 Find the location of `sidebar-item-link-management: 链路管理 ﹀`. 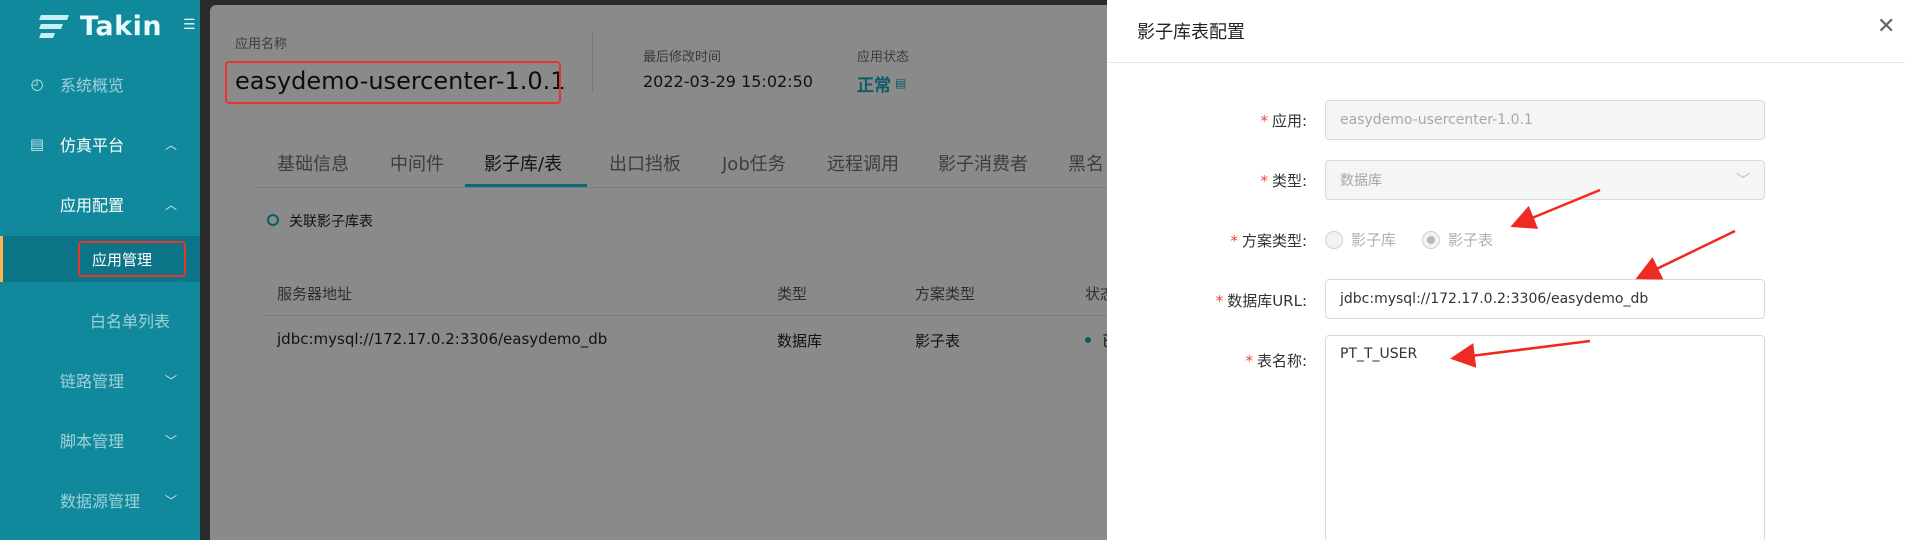

sidebar-item-link-management: 链路管理 ﹀ is located at coordinates (100, 380).